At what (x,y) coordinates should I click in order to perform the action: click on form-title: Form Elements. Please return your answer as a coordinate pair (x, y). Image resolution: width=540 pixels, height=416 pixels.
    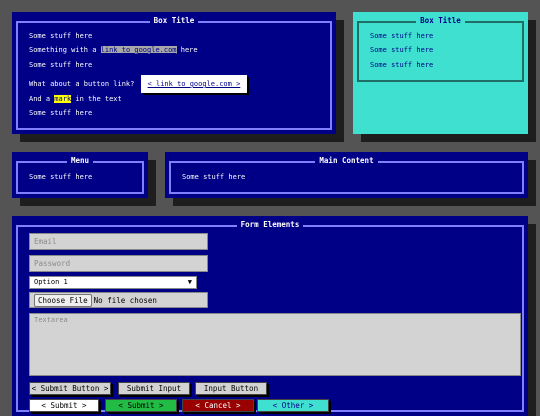
    Looking at the image, I should click on (270, 225).